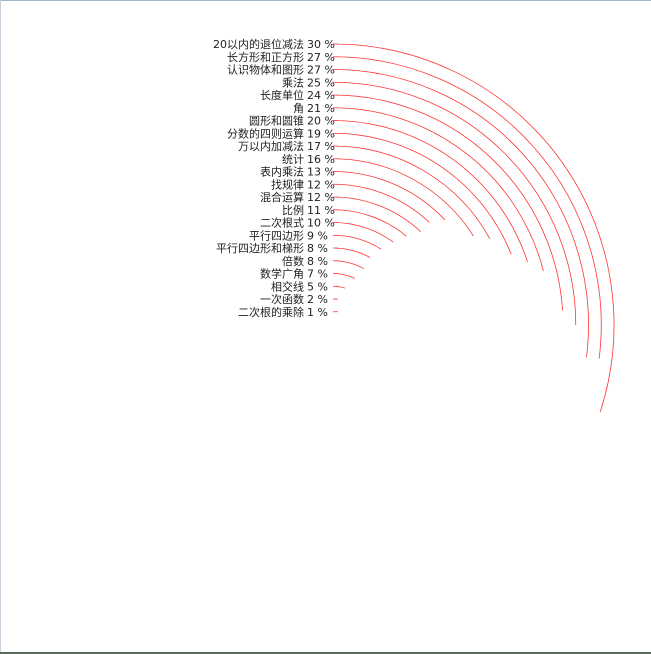  What do you see at coordinates (265, 70) in the screenshot?
I see `category-label: 认识物体和图形` at bounding box center [265, 70].